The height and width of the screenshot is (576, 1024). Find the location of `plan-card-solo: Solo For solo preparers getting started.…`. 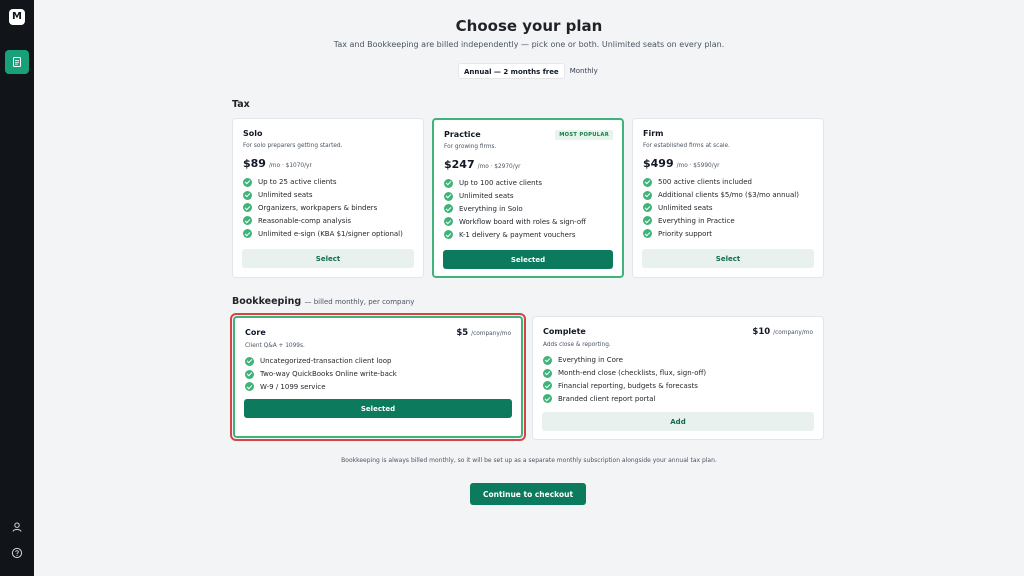

plan-card-solo: Solo For solo preparers getting started.… is located at coordinates (328, 198).